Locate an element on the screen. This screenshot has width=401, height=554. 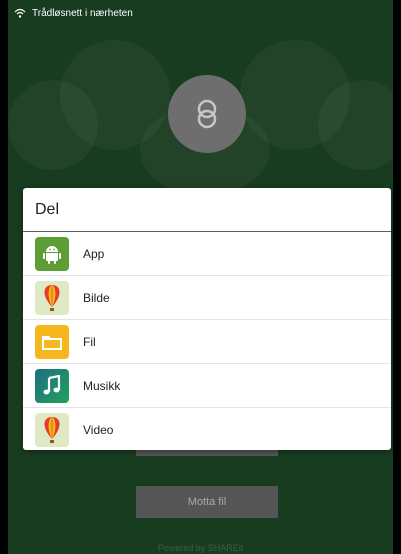
share-option-label: App is located at coordinates (94, 253).